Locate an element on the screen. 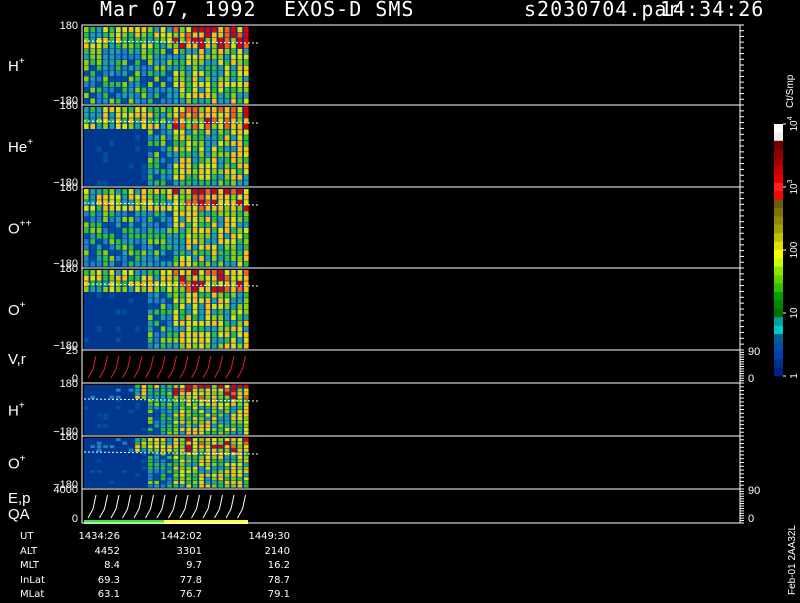 This screenshot has width=800, height=603. ymax-label: 25 is located at coordinates (72, 351).